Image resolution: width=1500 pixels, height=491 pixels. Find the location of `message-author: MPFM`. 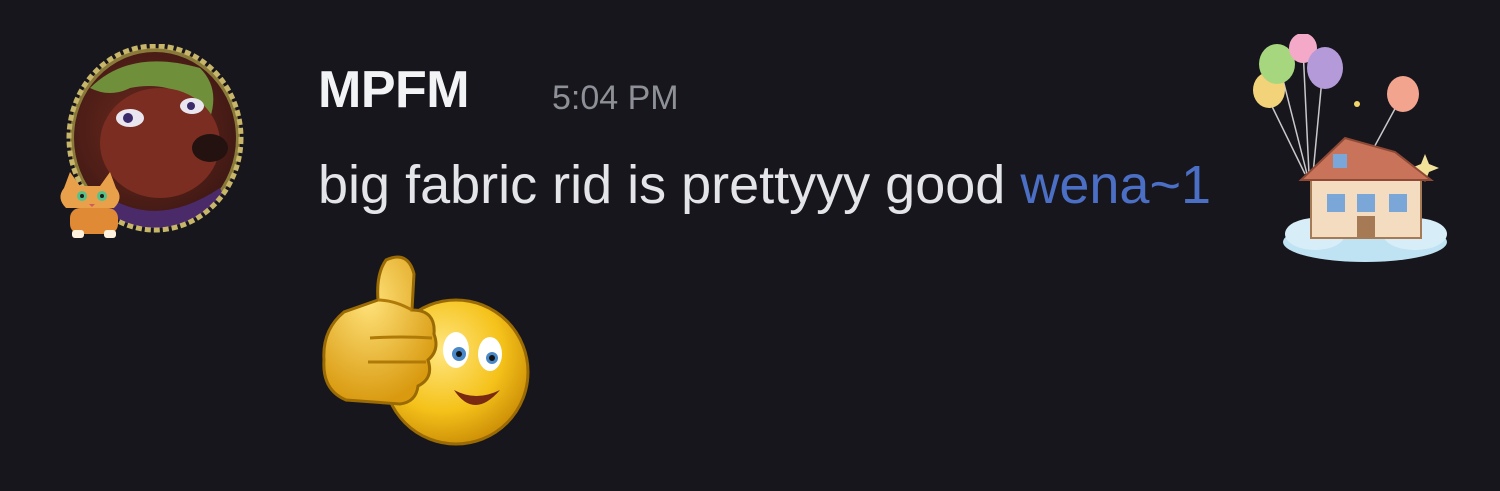

message-author: MPFM is located at coordinates (394, 90).